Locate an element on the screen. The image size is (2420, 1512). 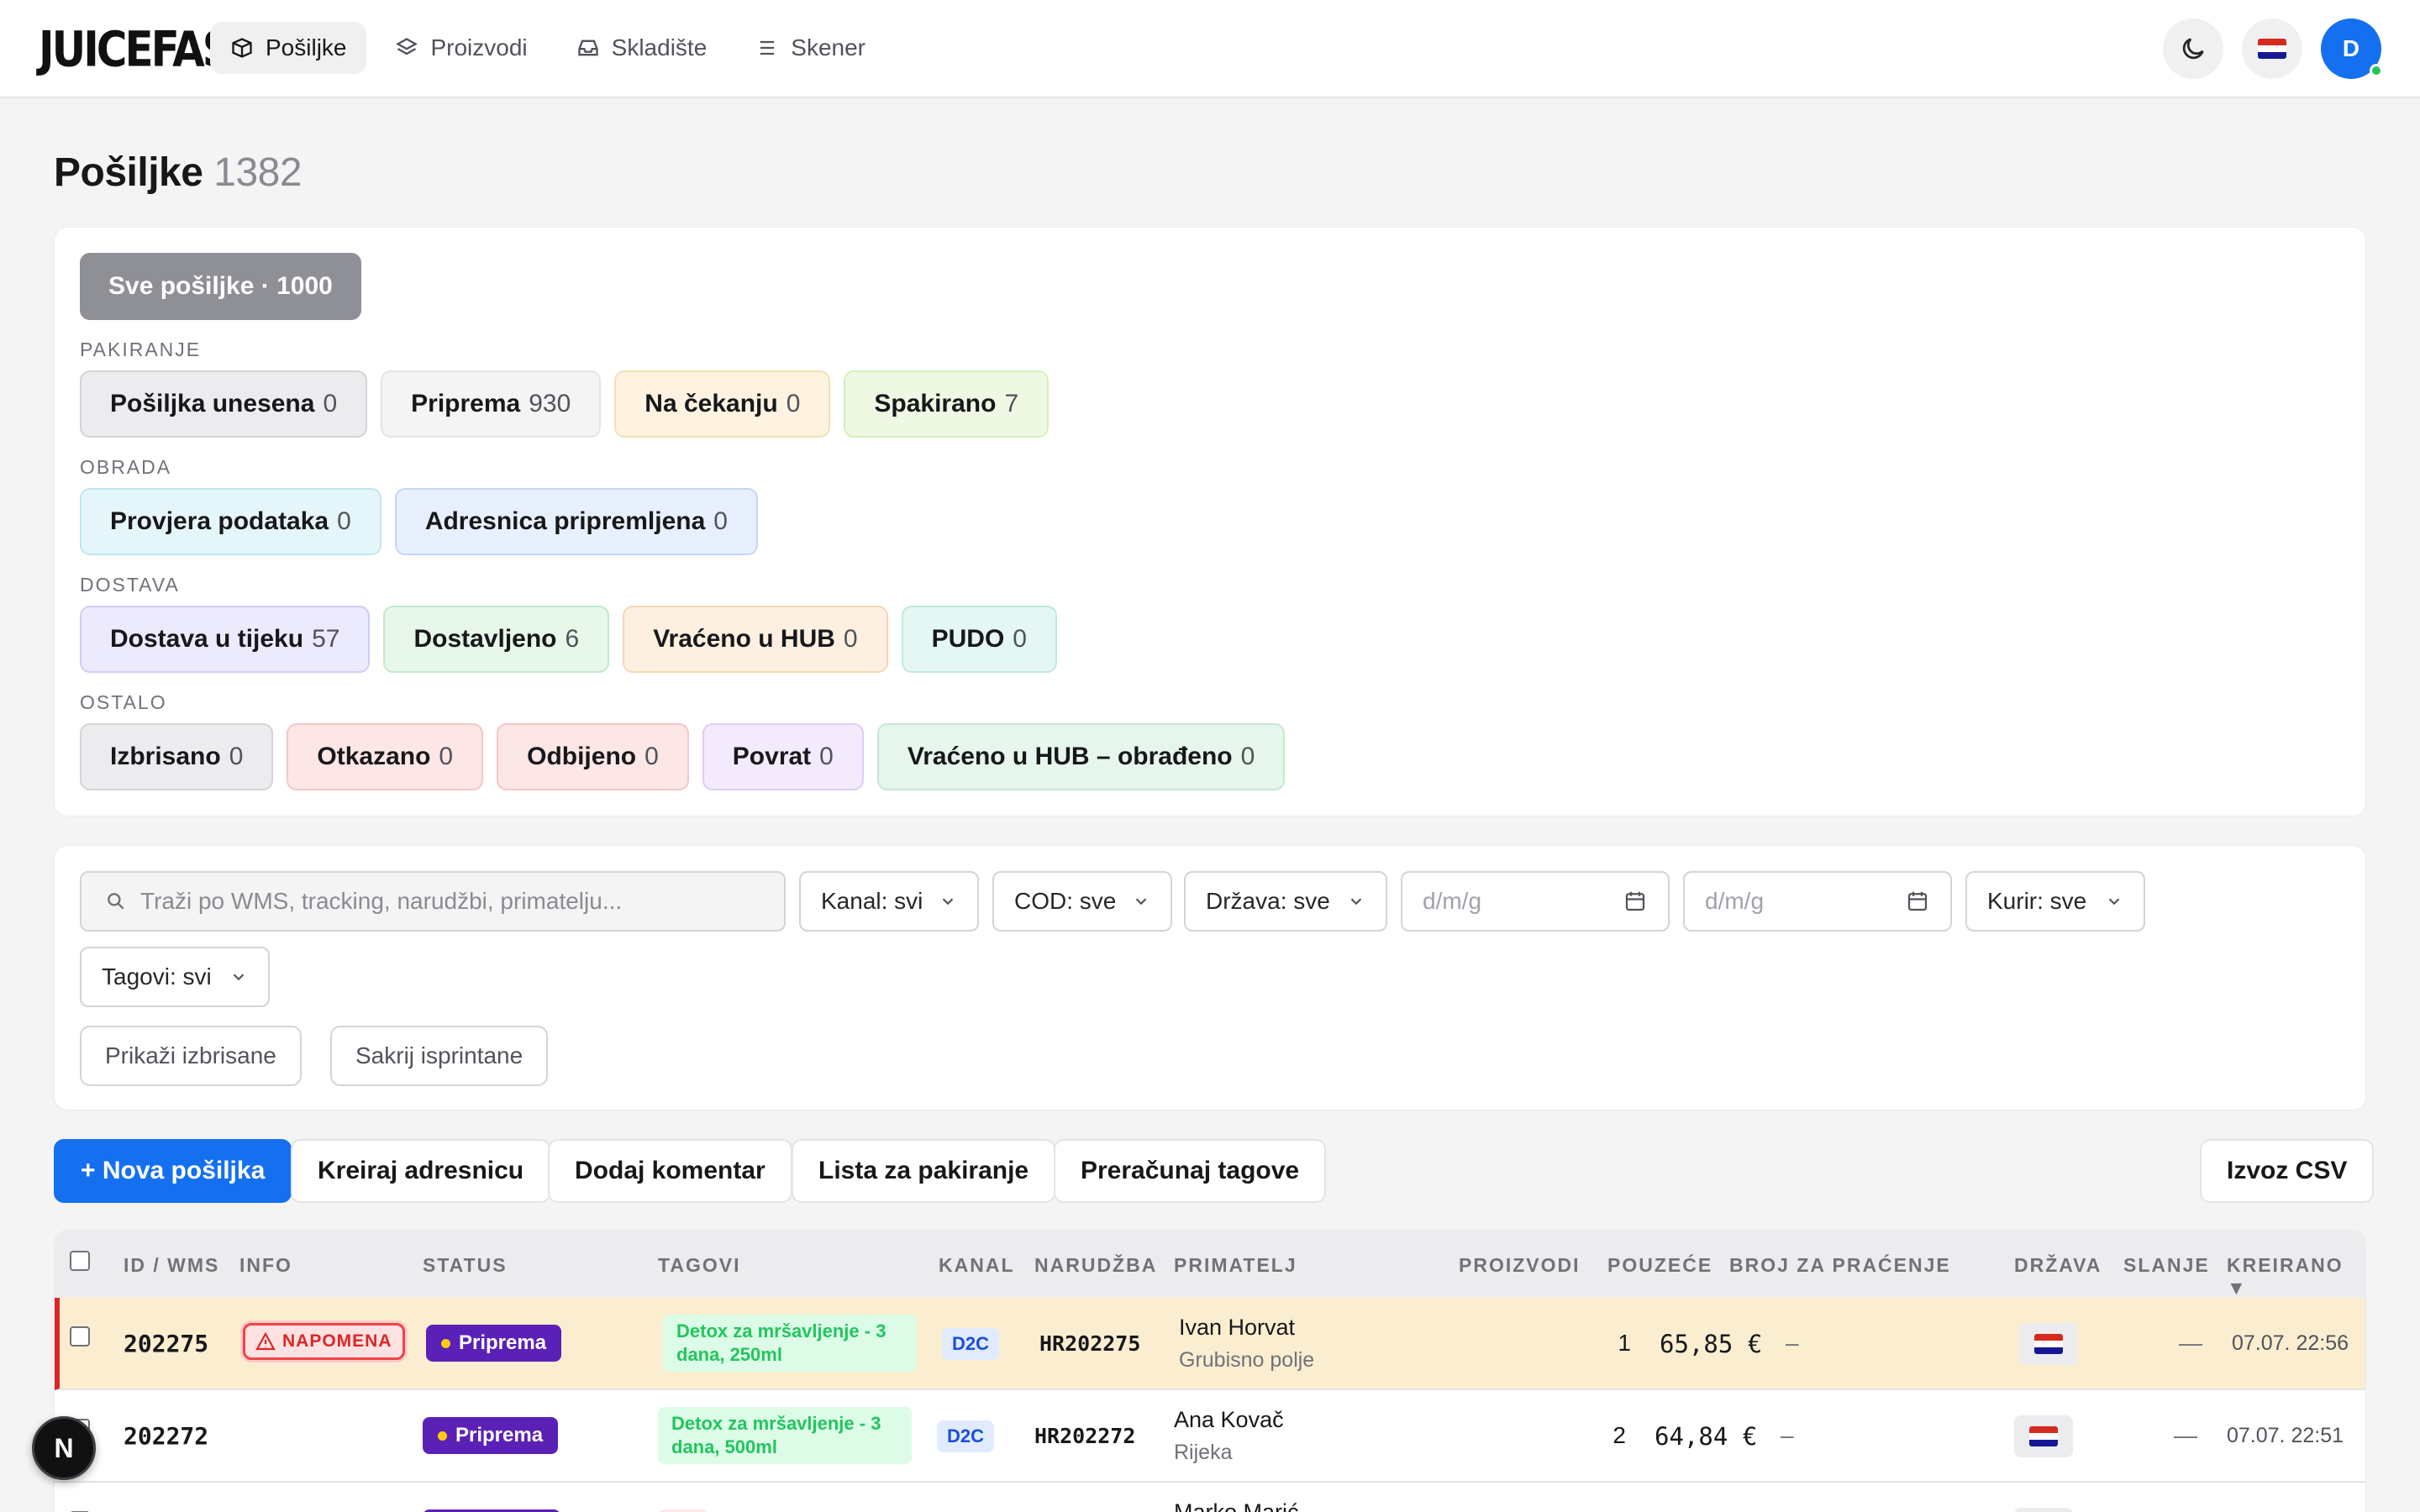
status-chip: Vraćeno u HUB 0 is located at coordinates (755, 639).